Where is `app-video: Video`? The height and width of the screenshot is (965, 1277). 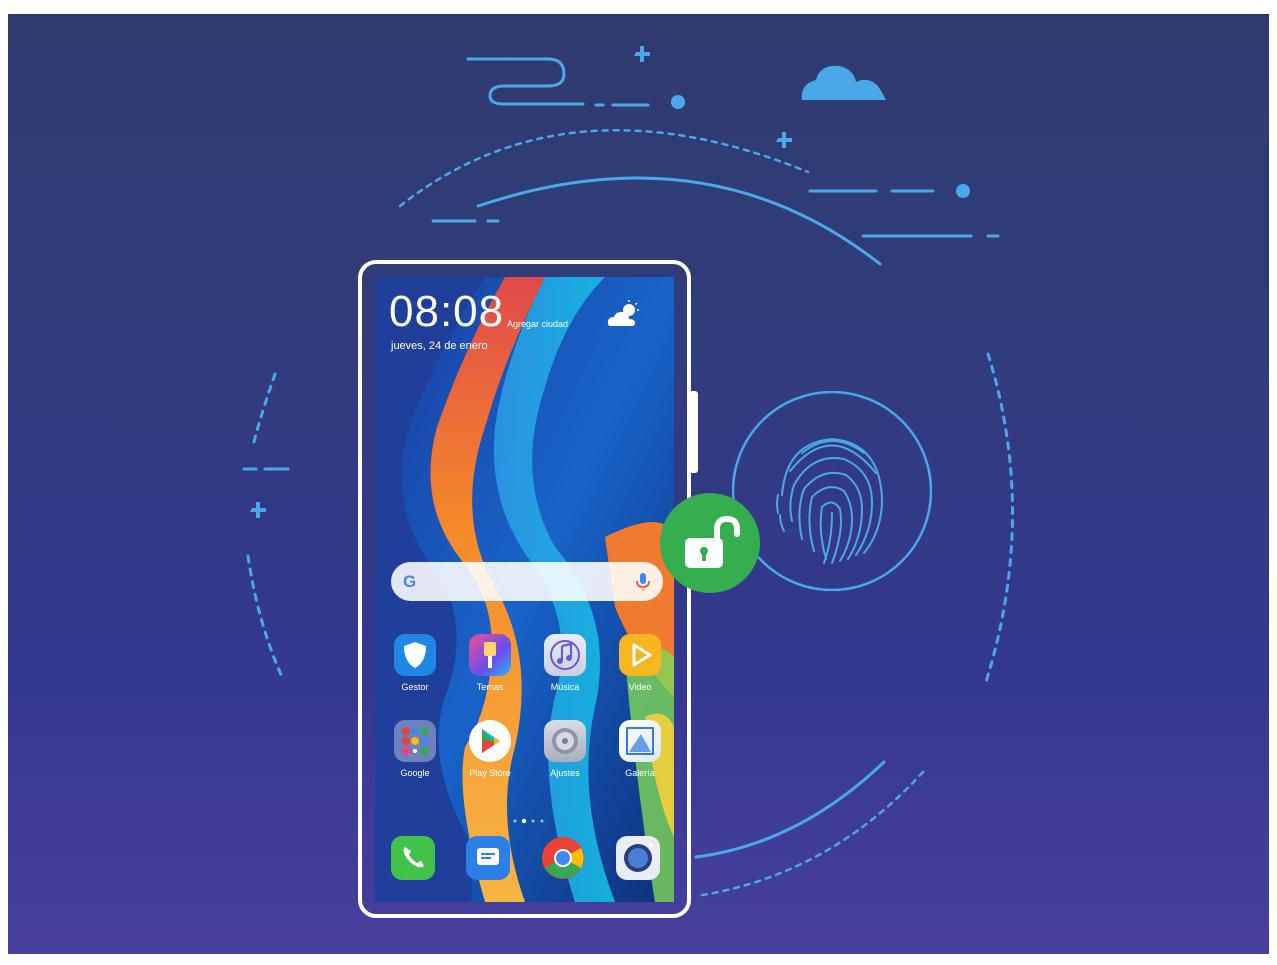 app-video: Video is located at coordinates (640, 663).